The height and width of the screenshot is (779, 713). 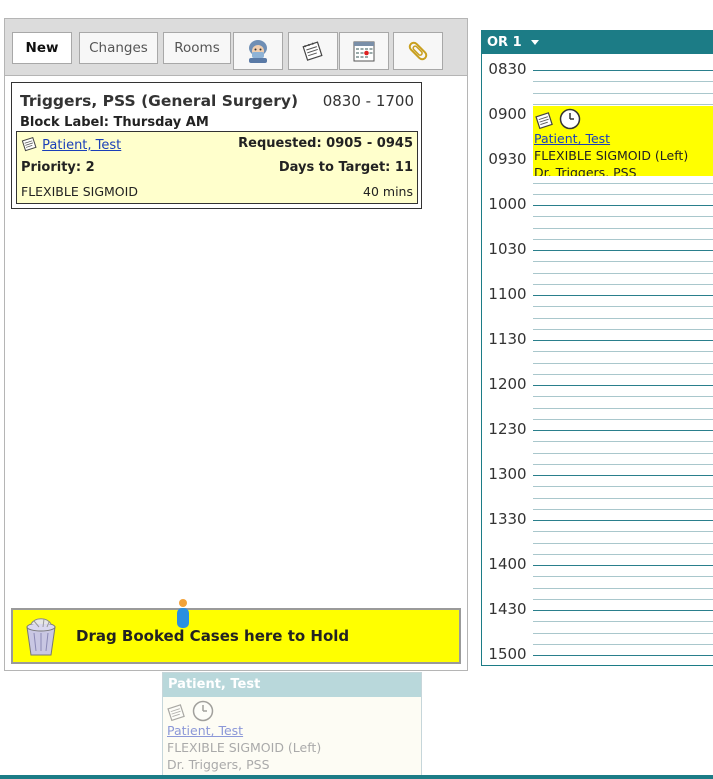 I want to click on notes-button, so click(x=313, y=51).